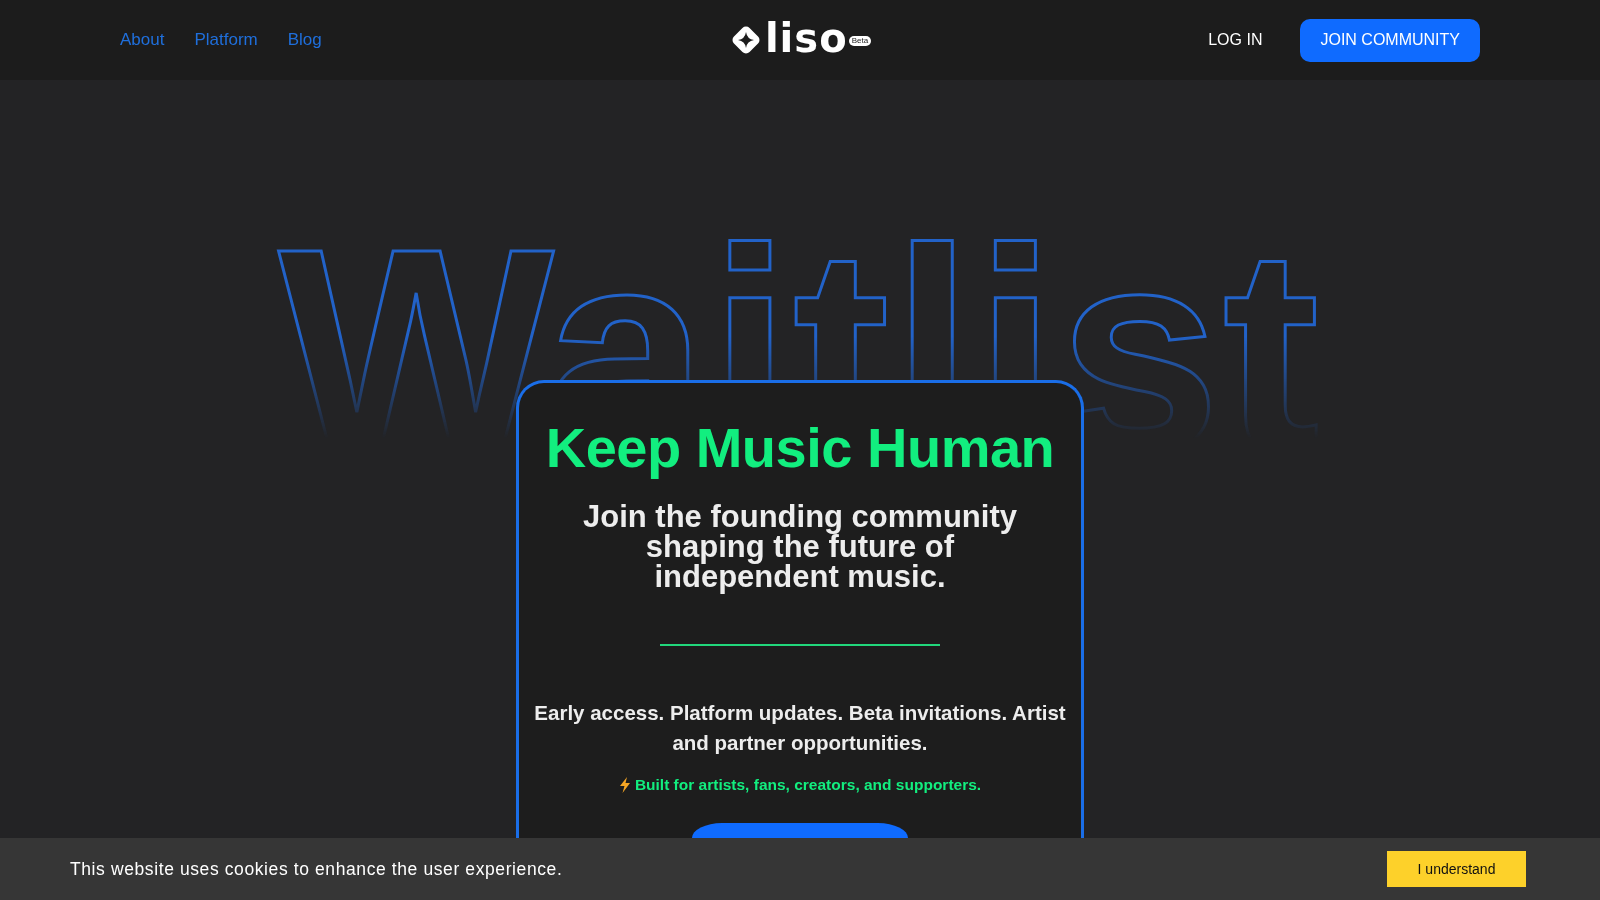  Describe the element at coordinates (1456, 869) in the screenshot. I see `accept-cookies-button: I understand` at that location.